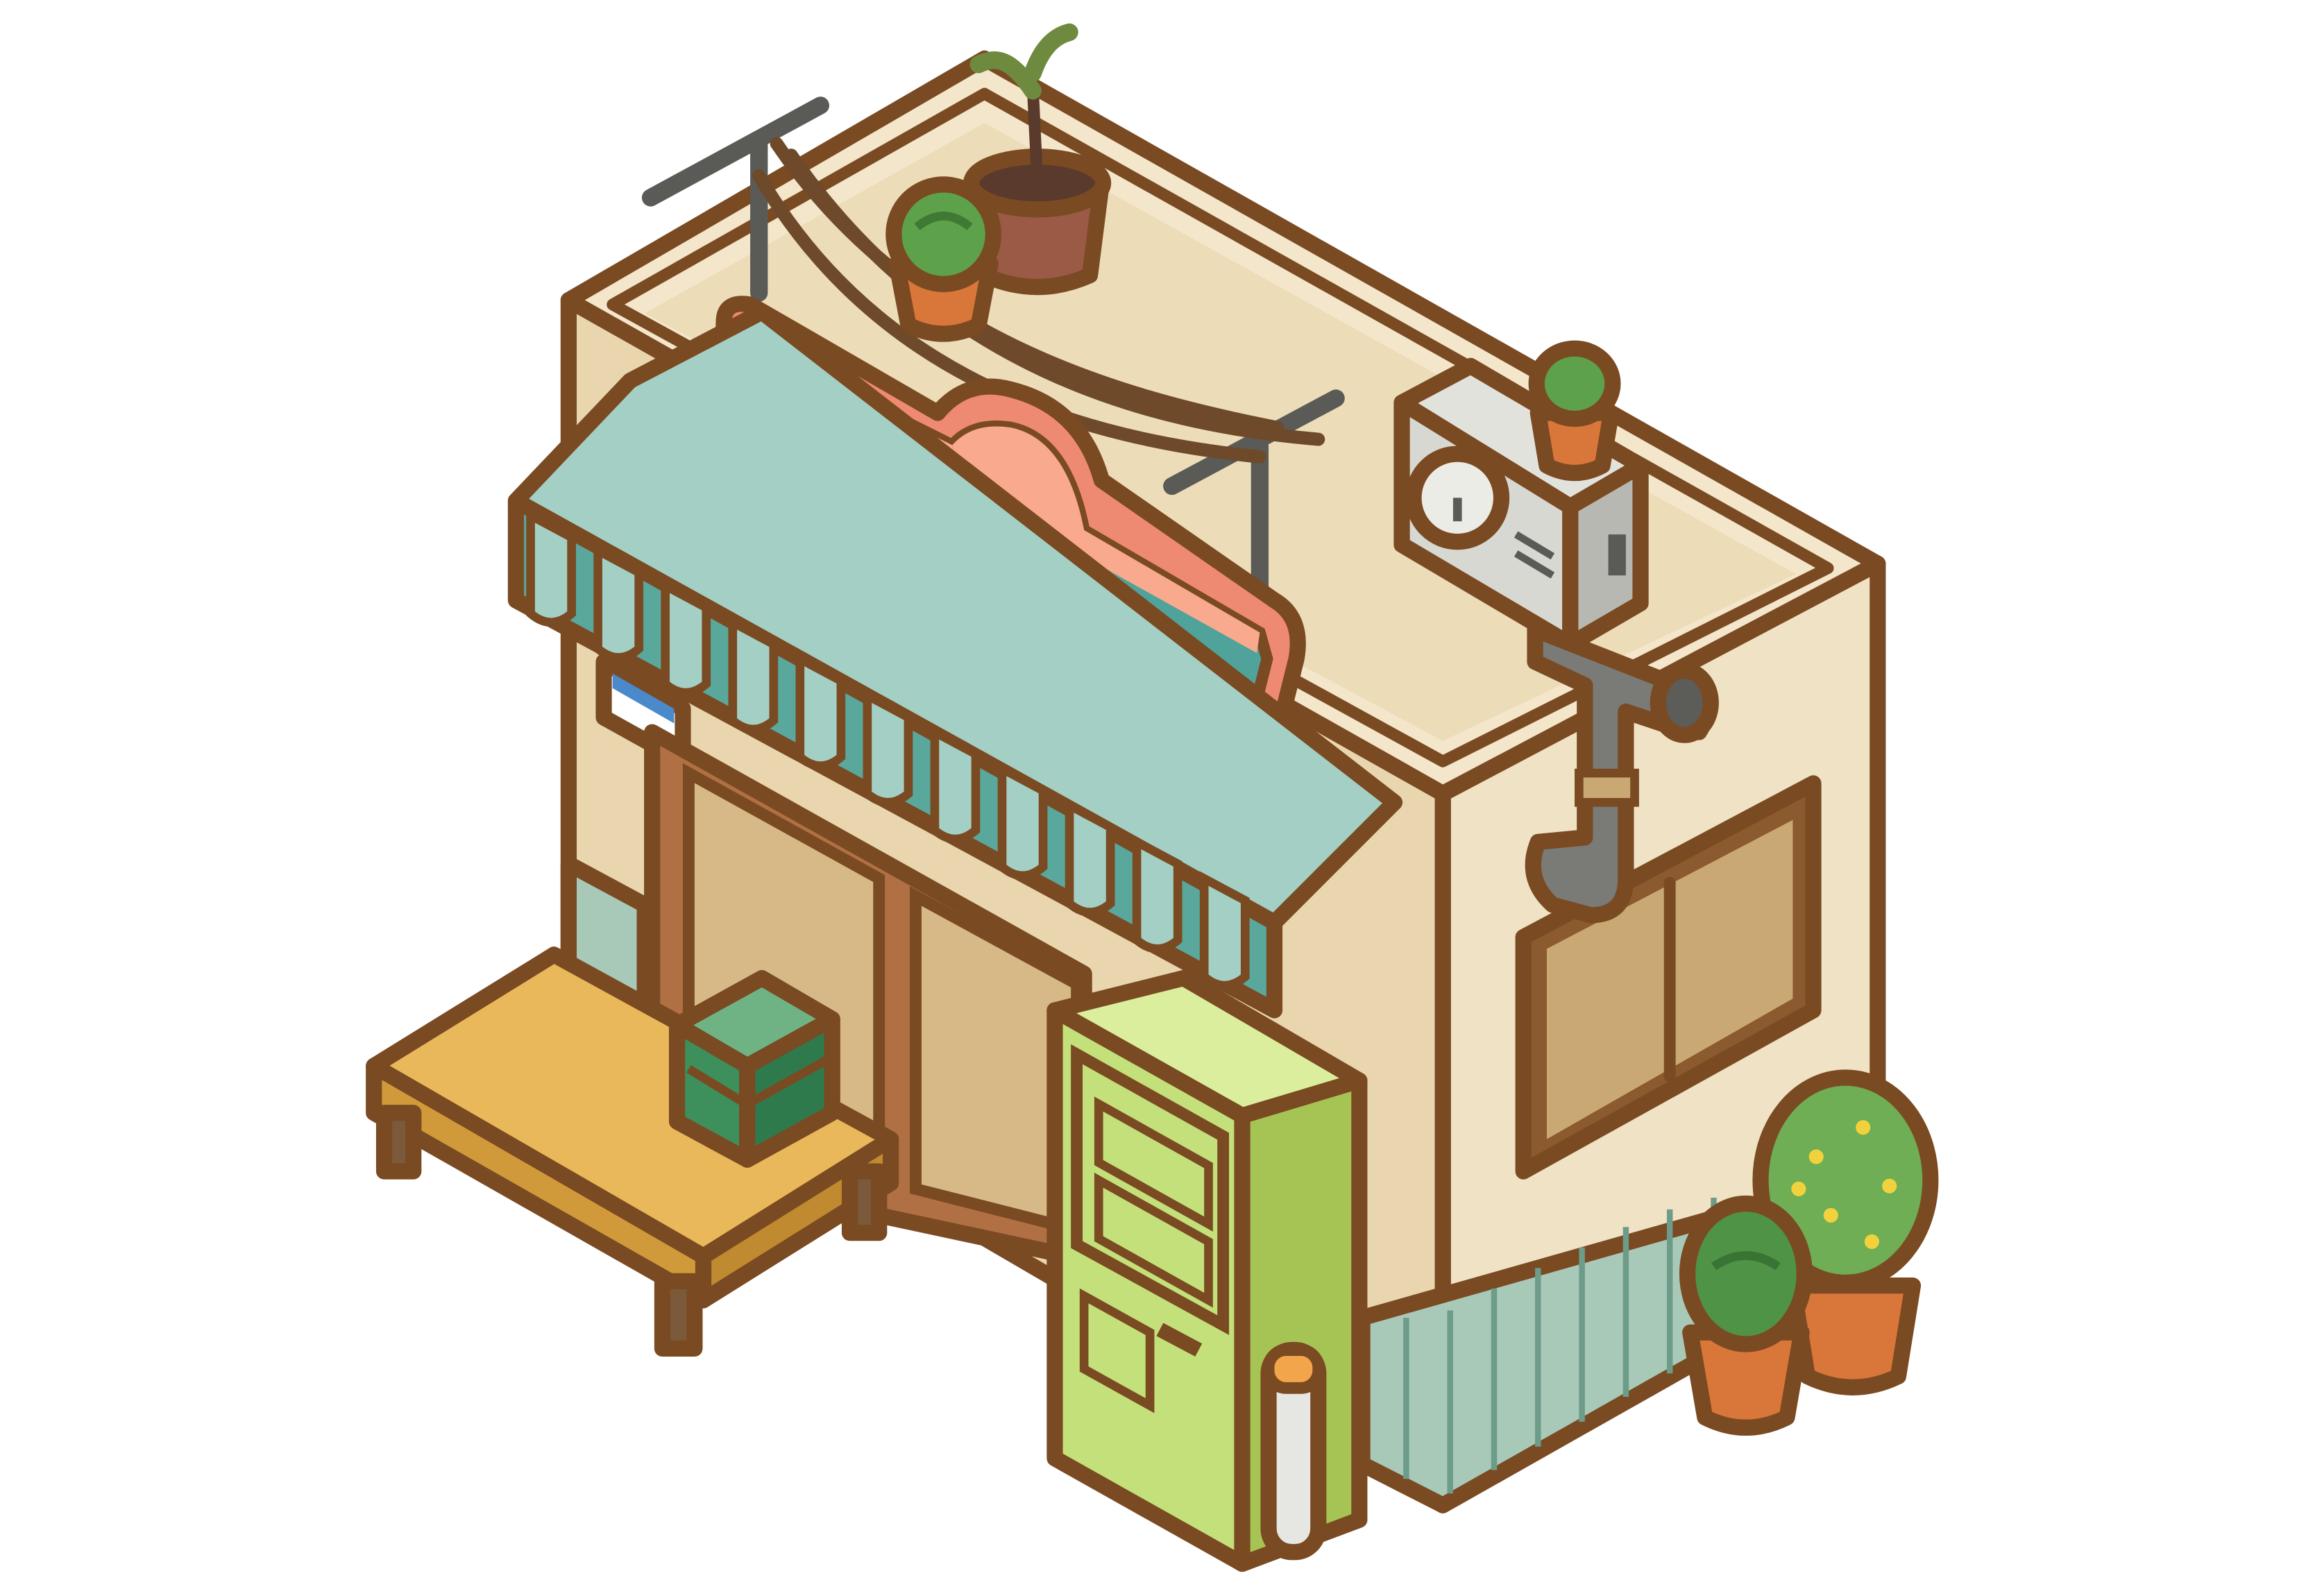  What do you see at coordinates (1293, 1451) in the screenshot?
I see `bollard-icon` at bounding box center [1293, 1451].